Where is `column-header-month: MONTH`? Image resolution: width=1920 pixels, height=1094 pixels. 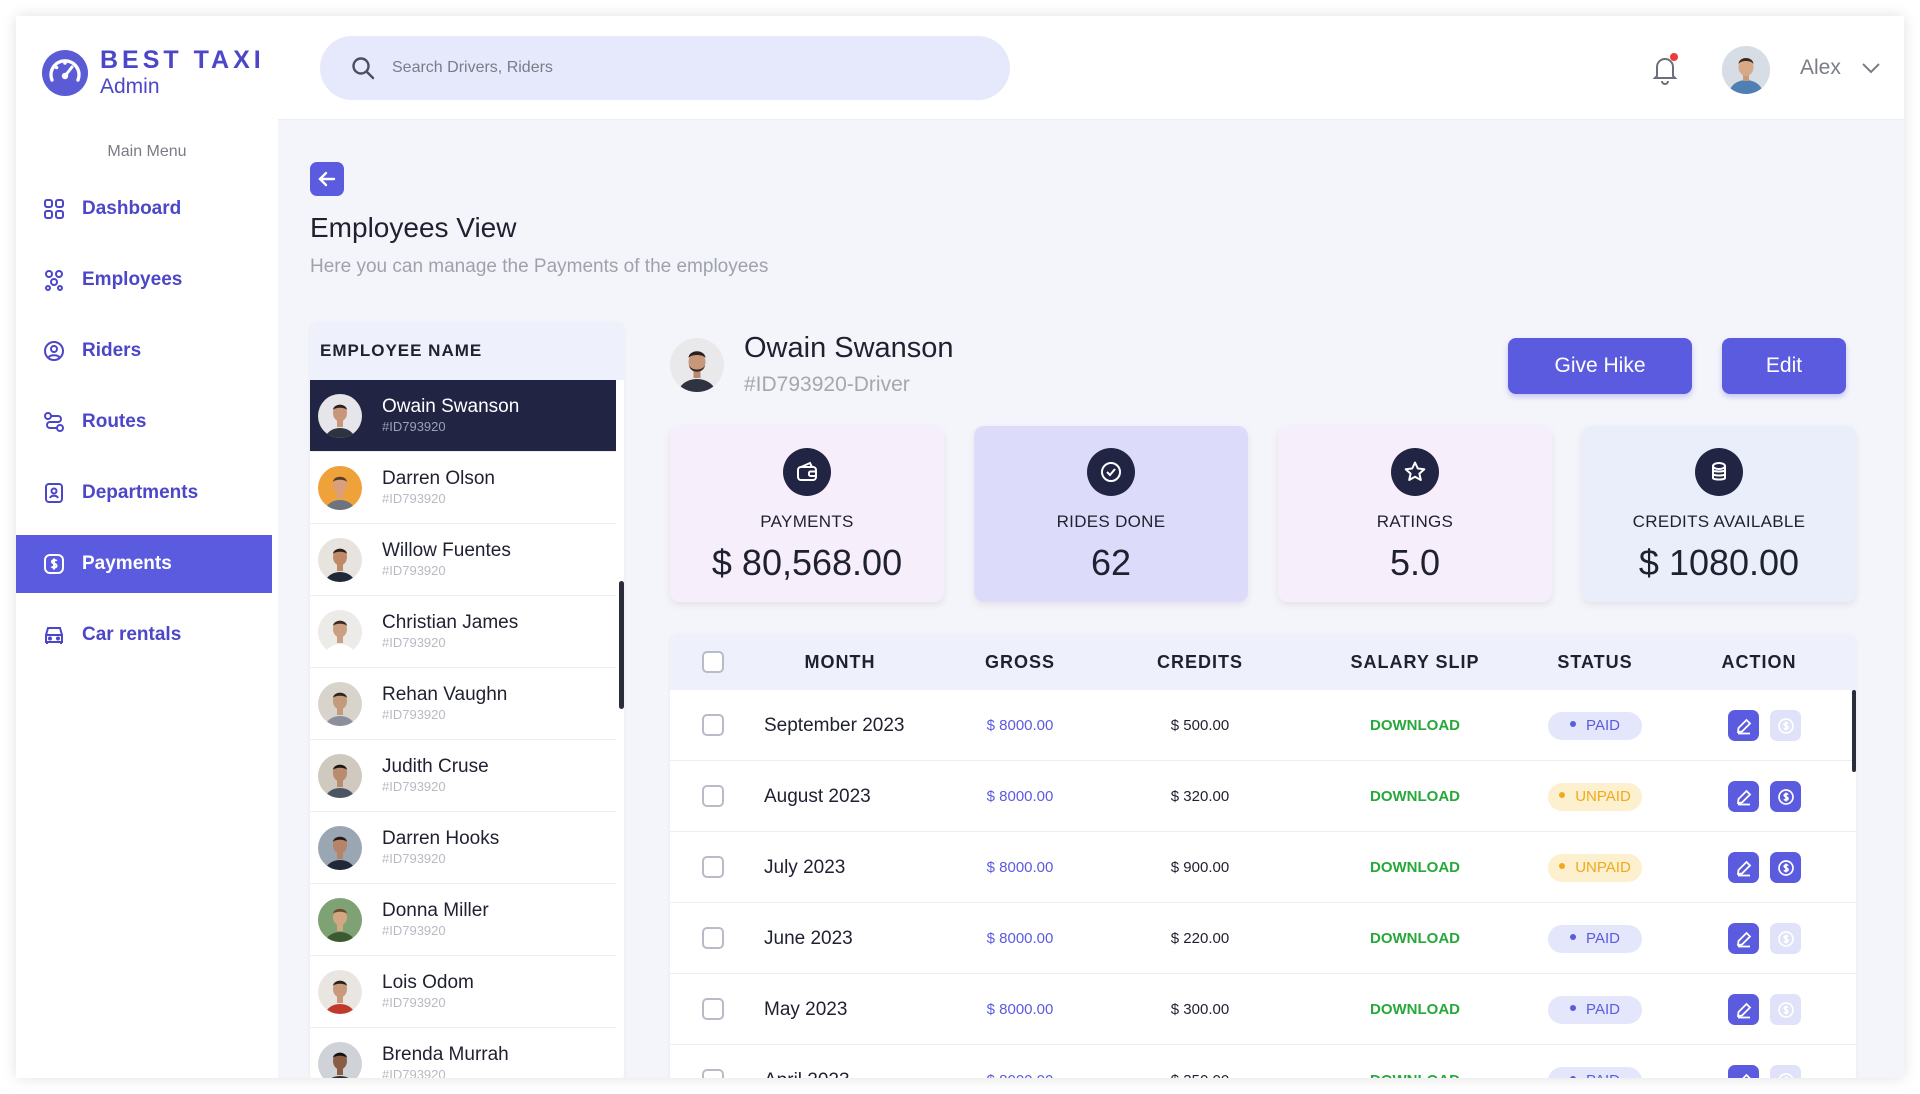
column-header-month: MONTH is located at coordinates (840, 662).